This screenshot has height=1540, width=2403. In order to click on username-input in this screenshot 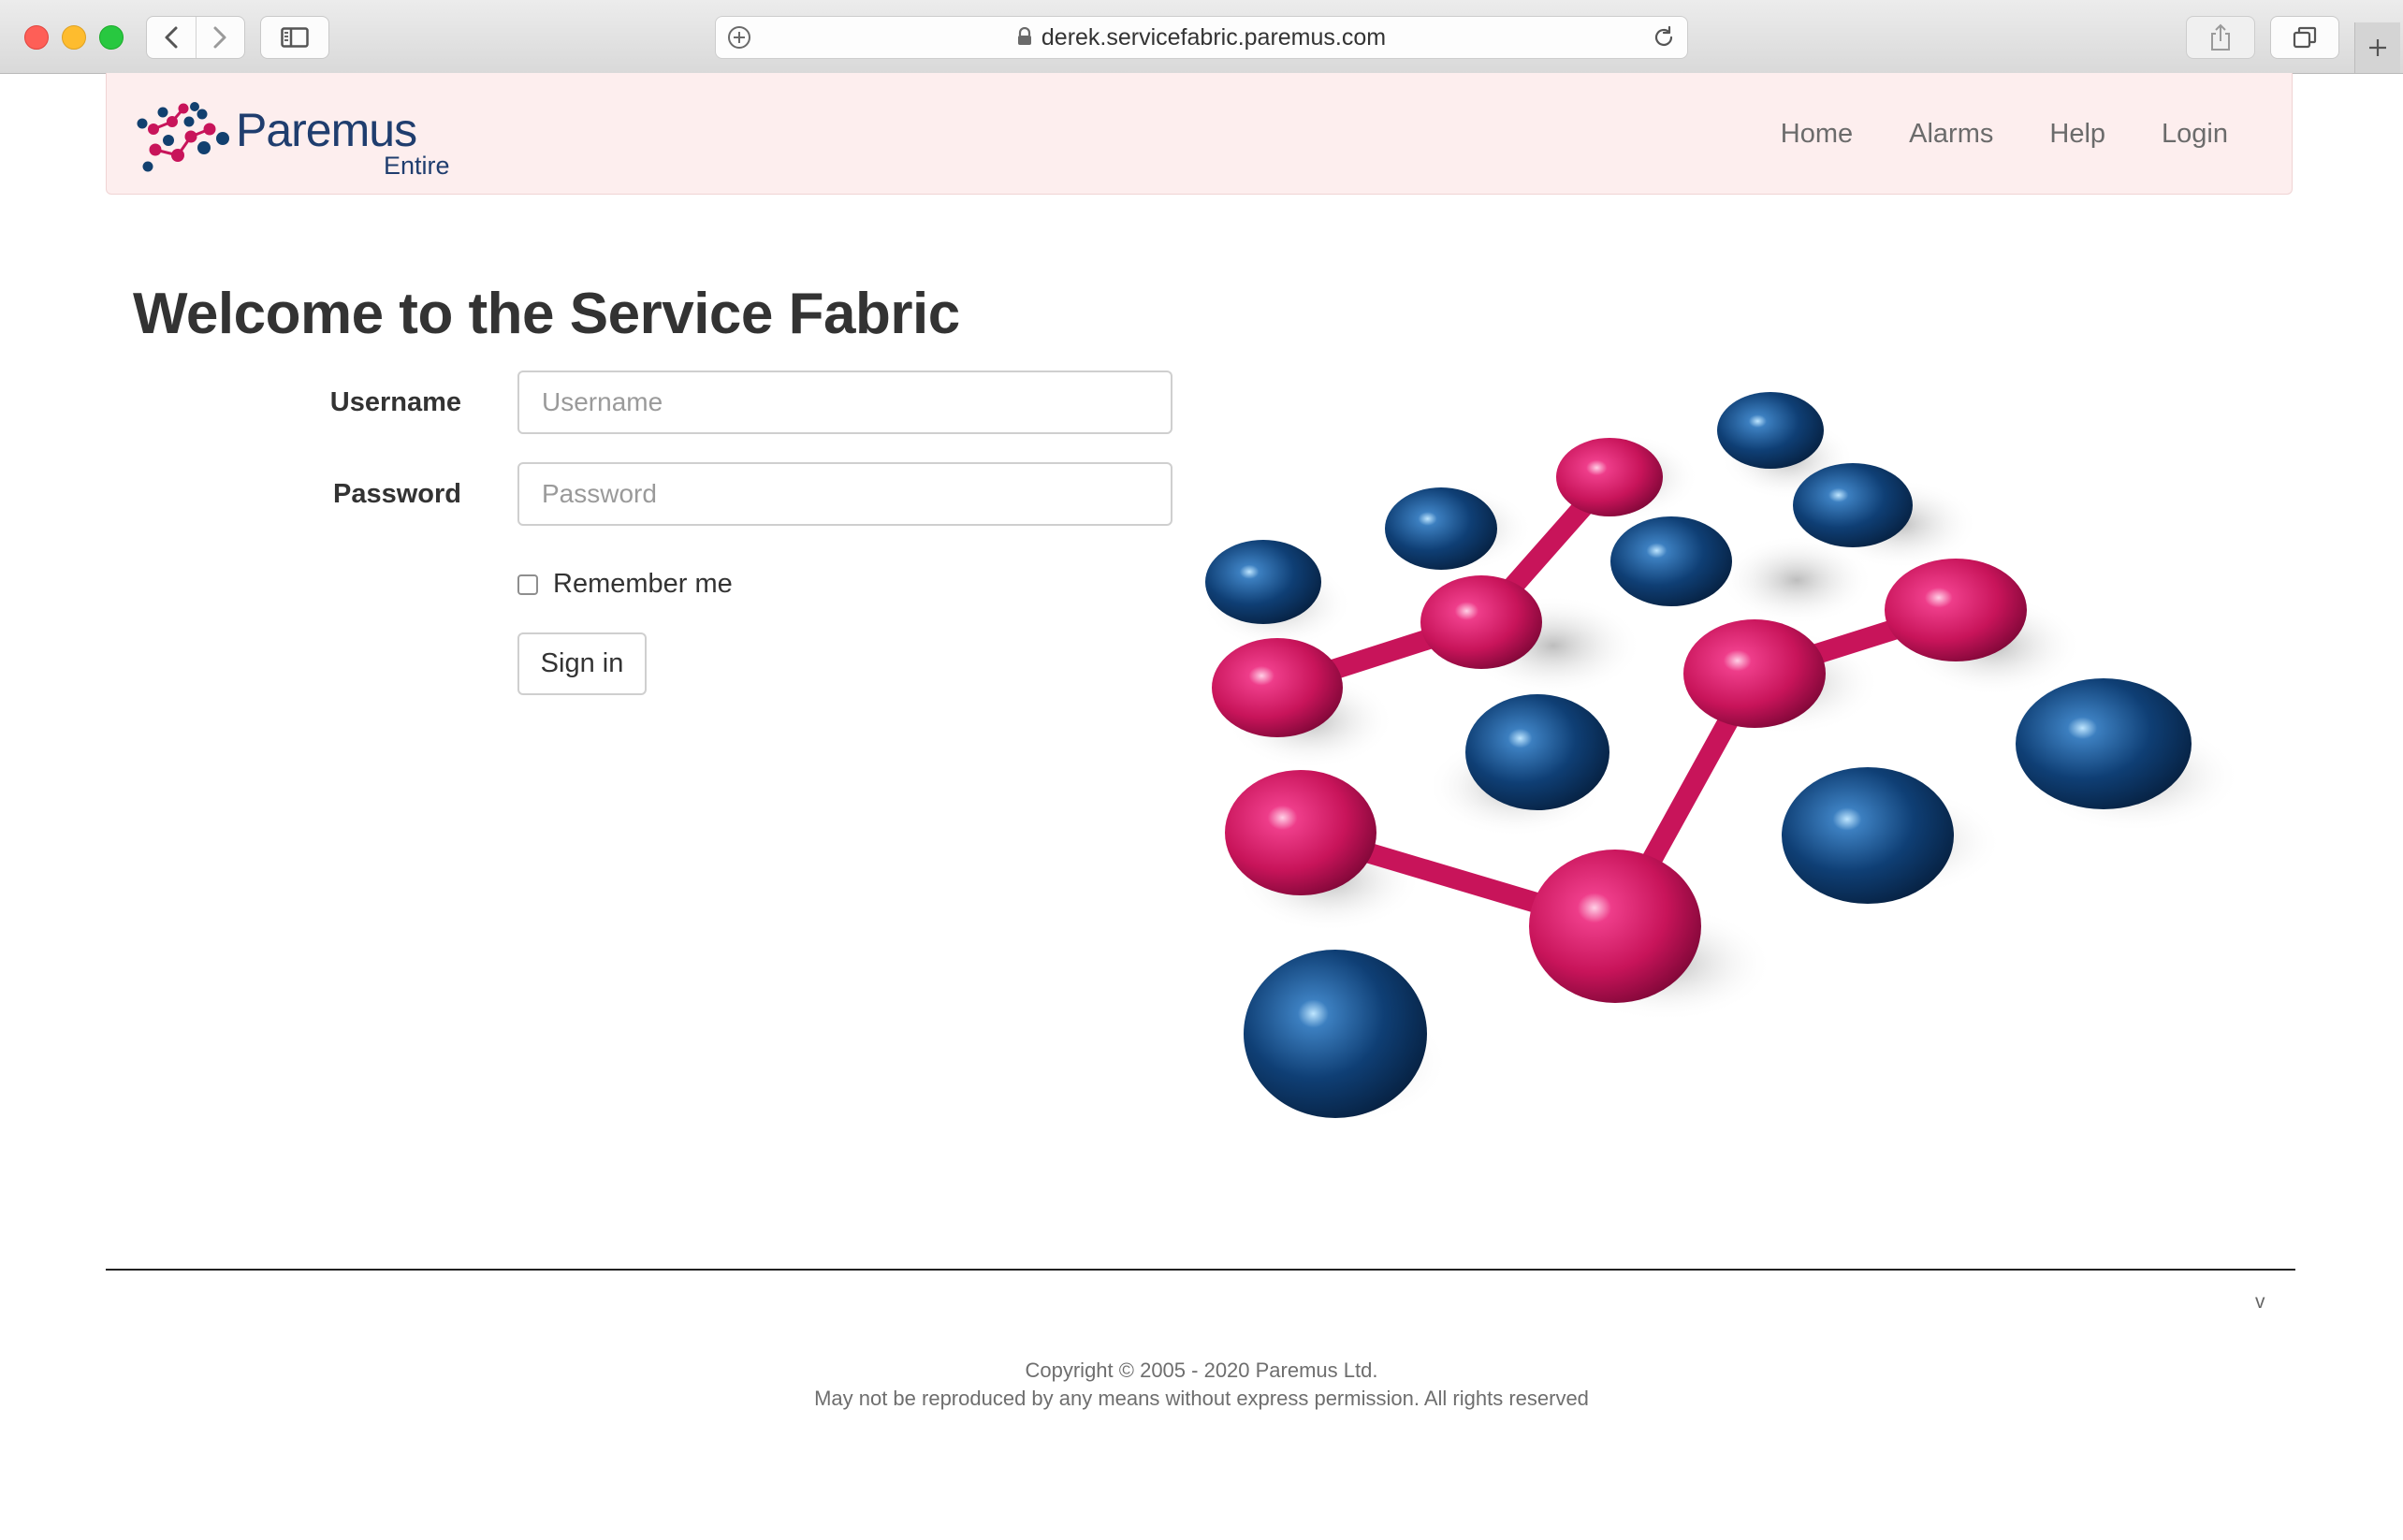, I will do `click(844, 402)`.